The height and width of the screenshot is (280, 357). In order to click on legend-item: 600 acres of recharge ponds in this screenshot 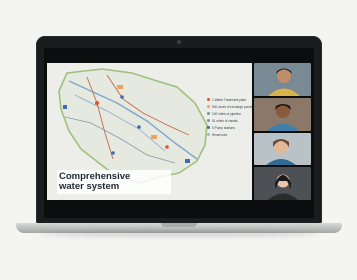, I will do `click(233, 106)`.